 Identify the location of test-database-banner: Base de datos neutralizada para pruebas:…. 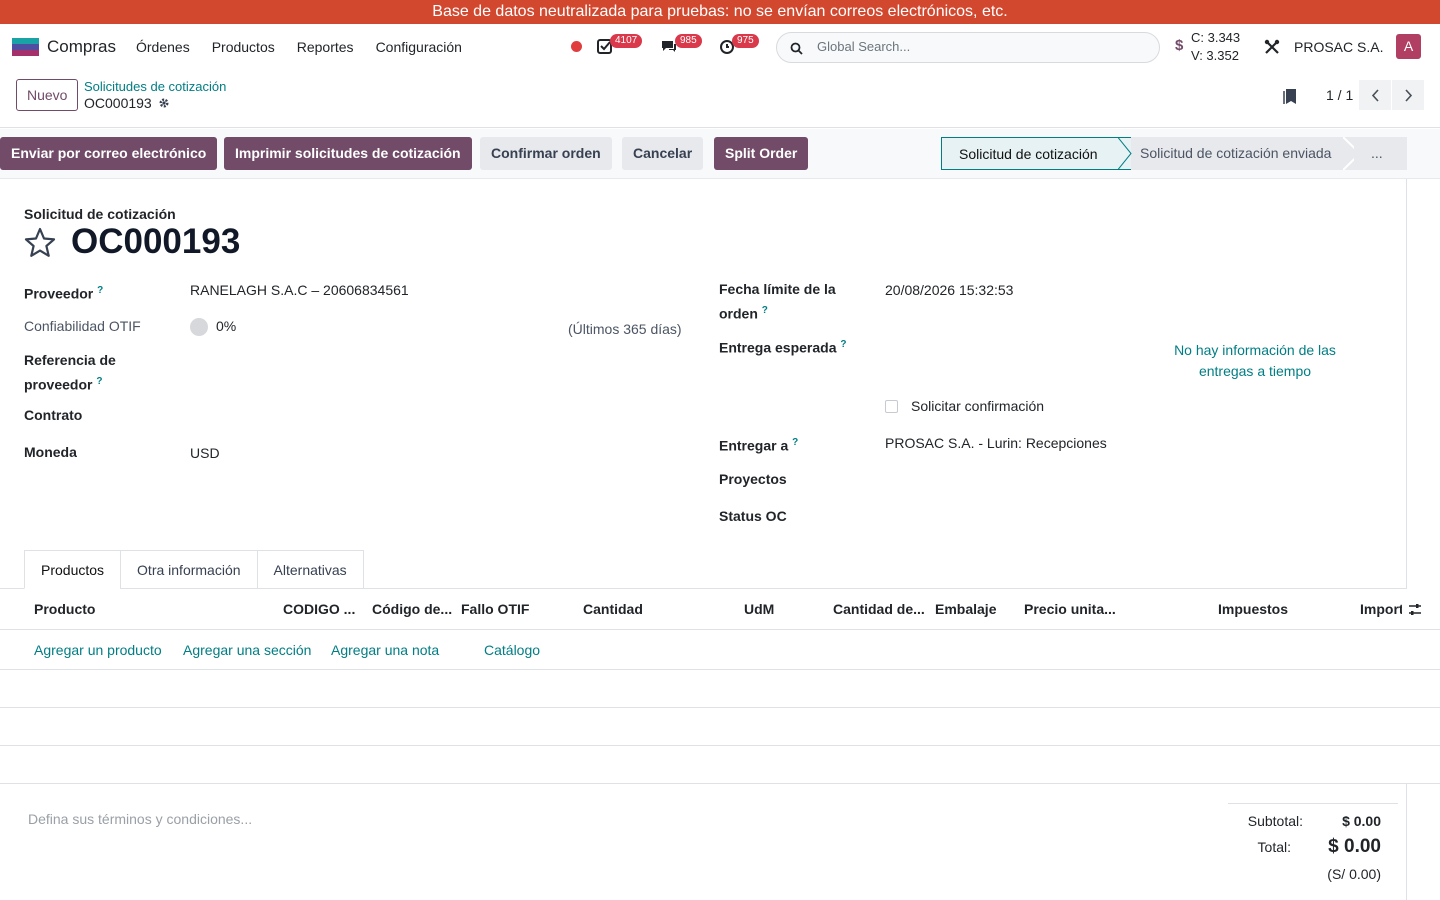
(720, 12).